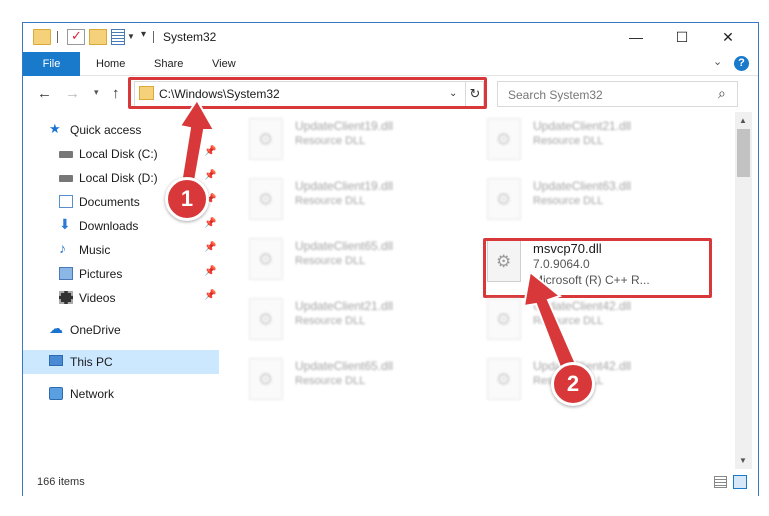 The width and height of the screenshot is (769, 516). I want to click on file-highlight-box, so click(597, 268).